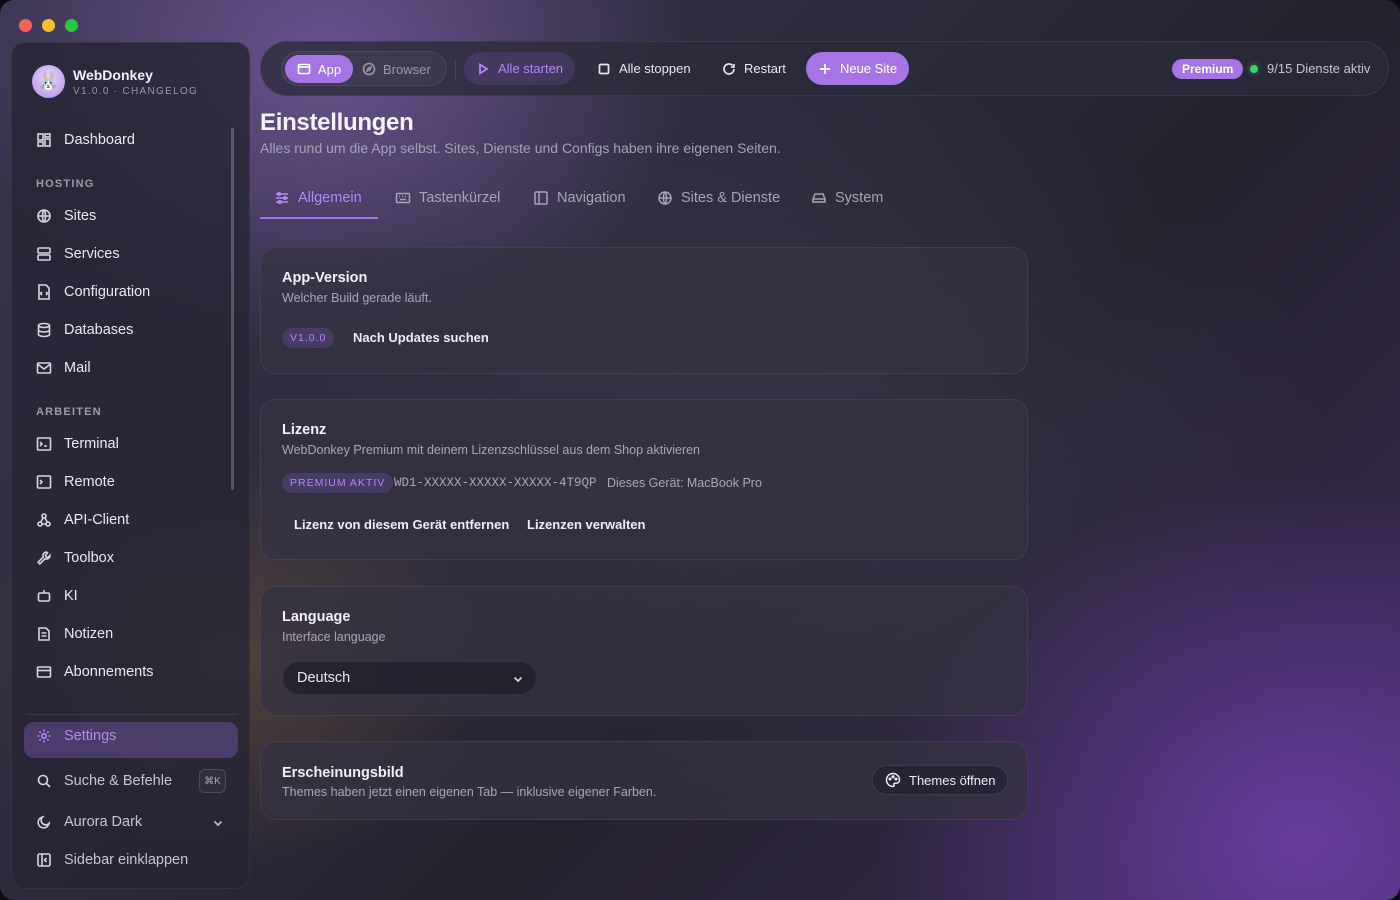 This screenshot has height=900, width=1400. What do you see at coordinates (44, 140) in the screenshot?
I see `dashboard-icon` at bounding box center [44, 140].